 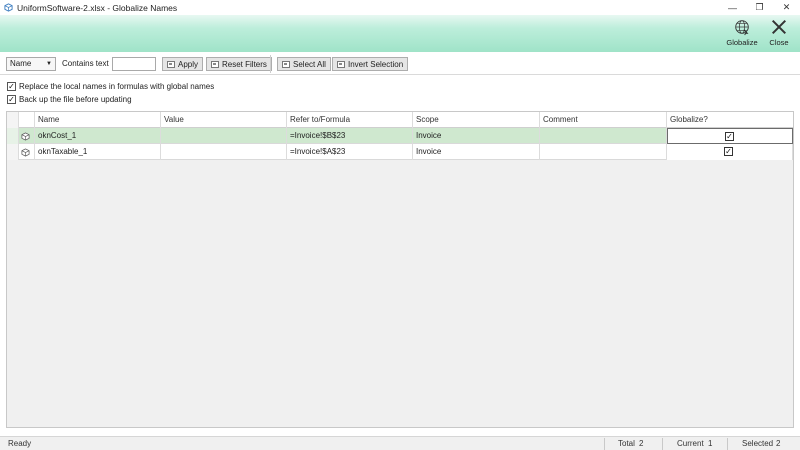 What do you see at coordinates (8, 7) in the screenshot?
I see `app-icon` at bounding box center [8, 7].